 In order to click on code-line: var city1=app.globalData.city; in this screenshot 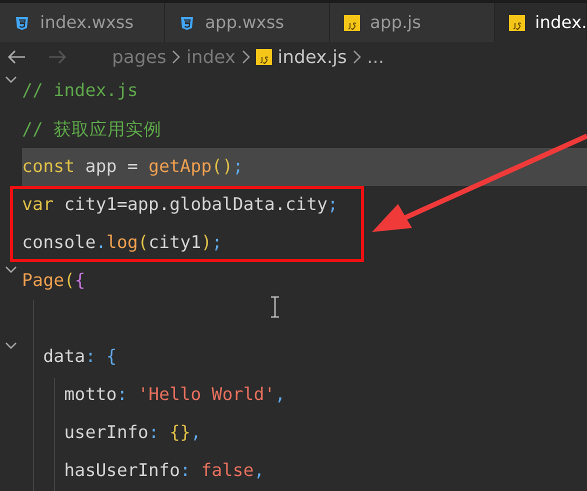, I will do `click(180, 205)`.